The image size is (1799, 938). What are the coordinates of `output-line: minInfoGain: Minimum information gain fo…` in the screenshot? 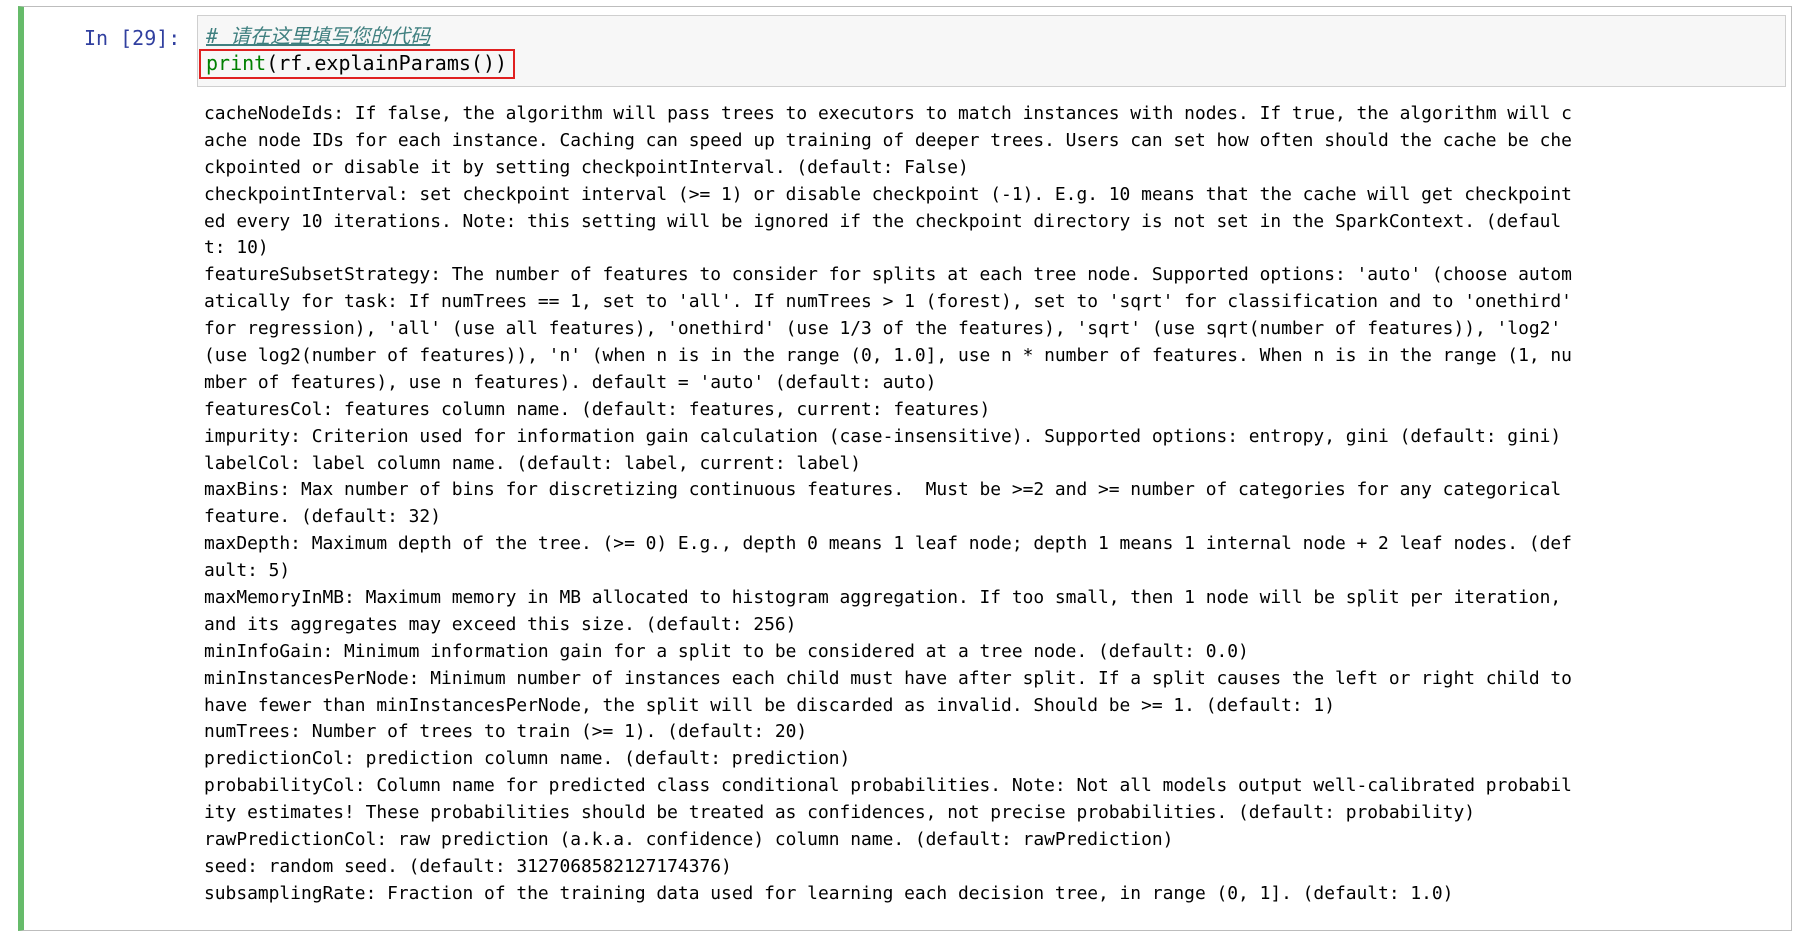 It's located at (726, 651).